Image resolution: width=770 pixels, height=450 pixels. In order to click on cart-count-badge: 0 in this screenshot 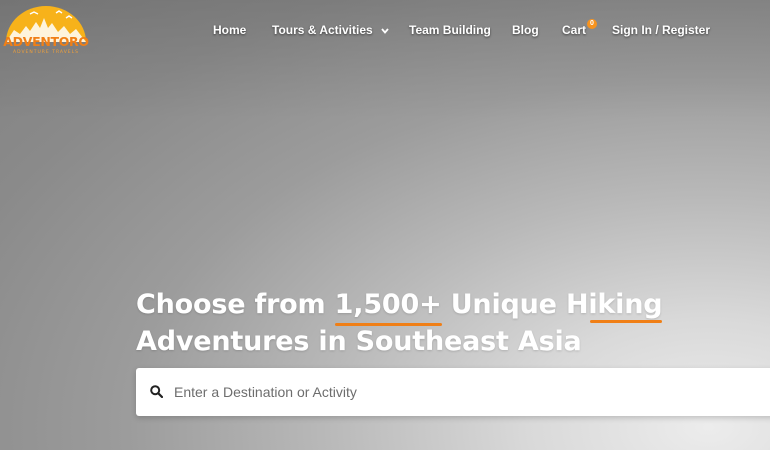, I will do `click(592, 24)`.